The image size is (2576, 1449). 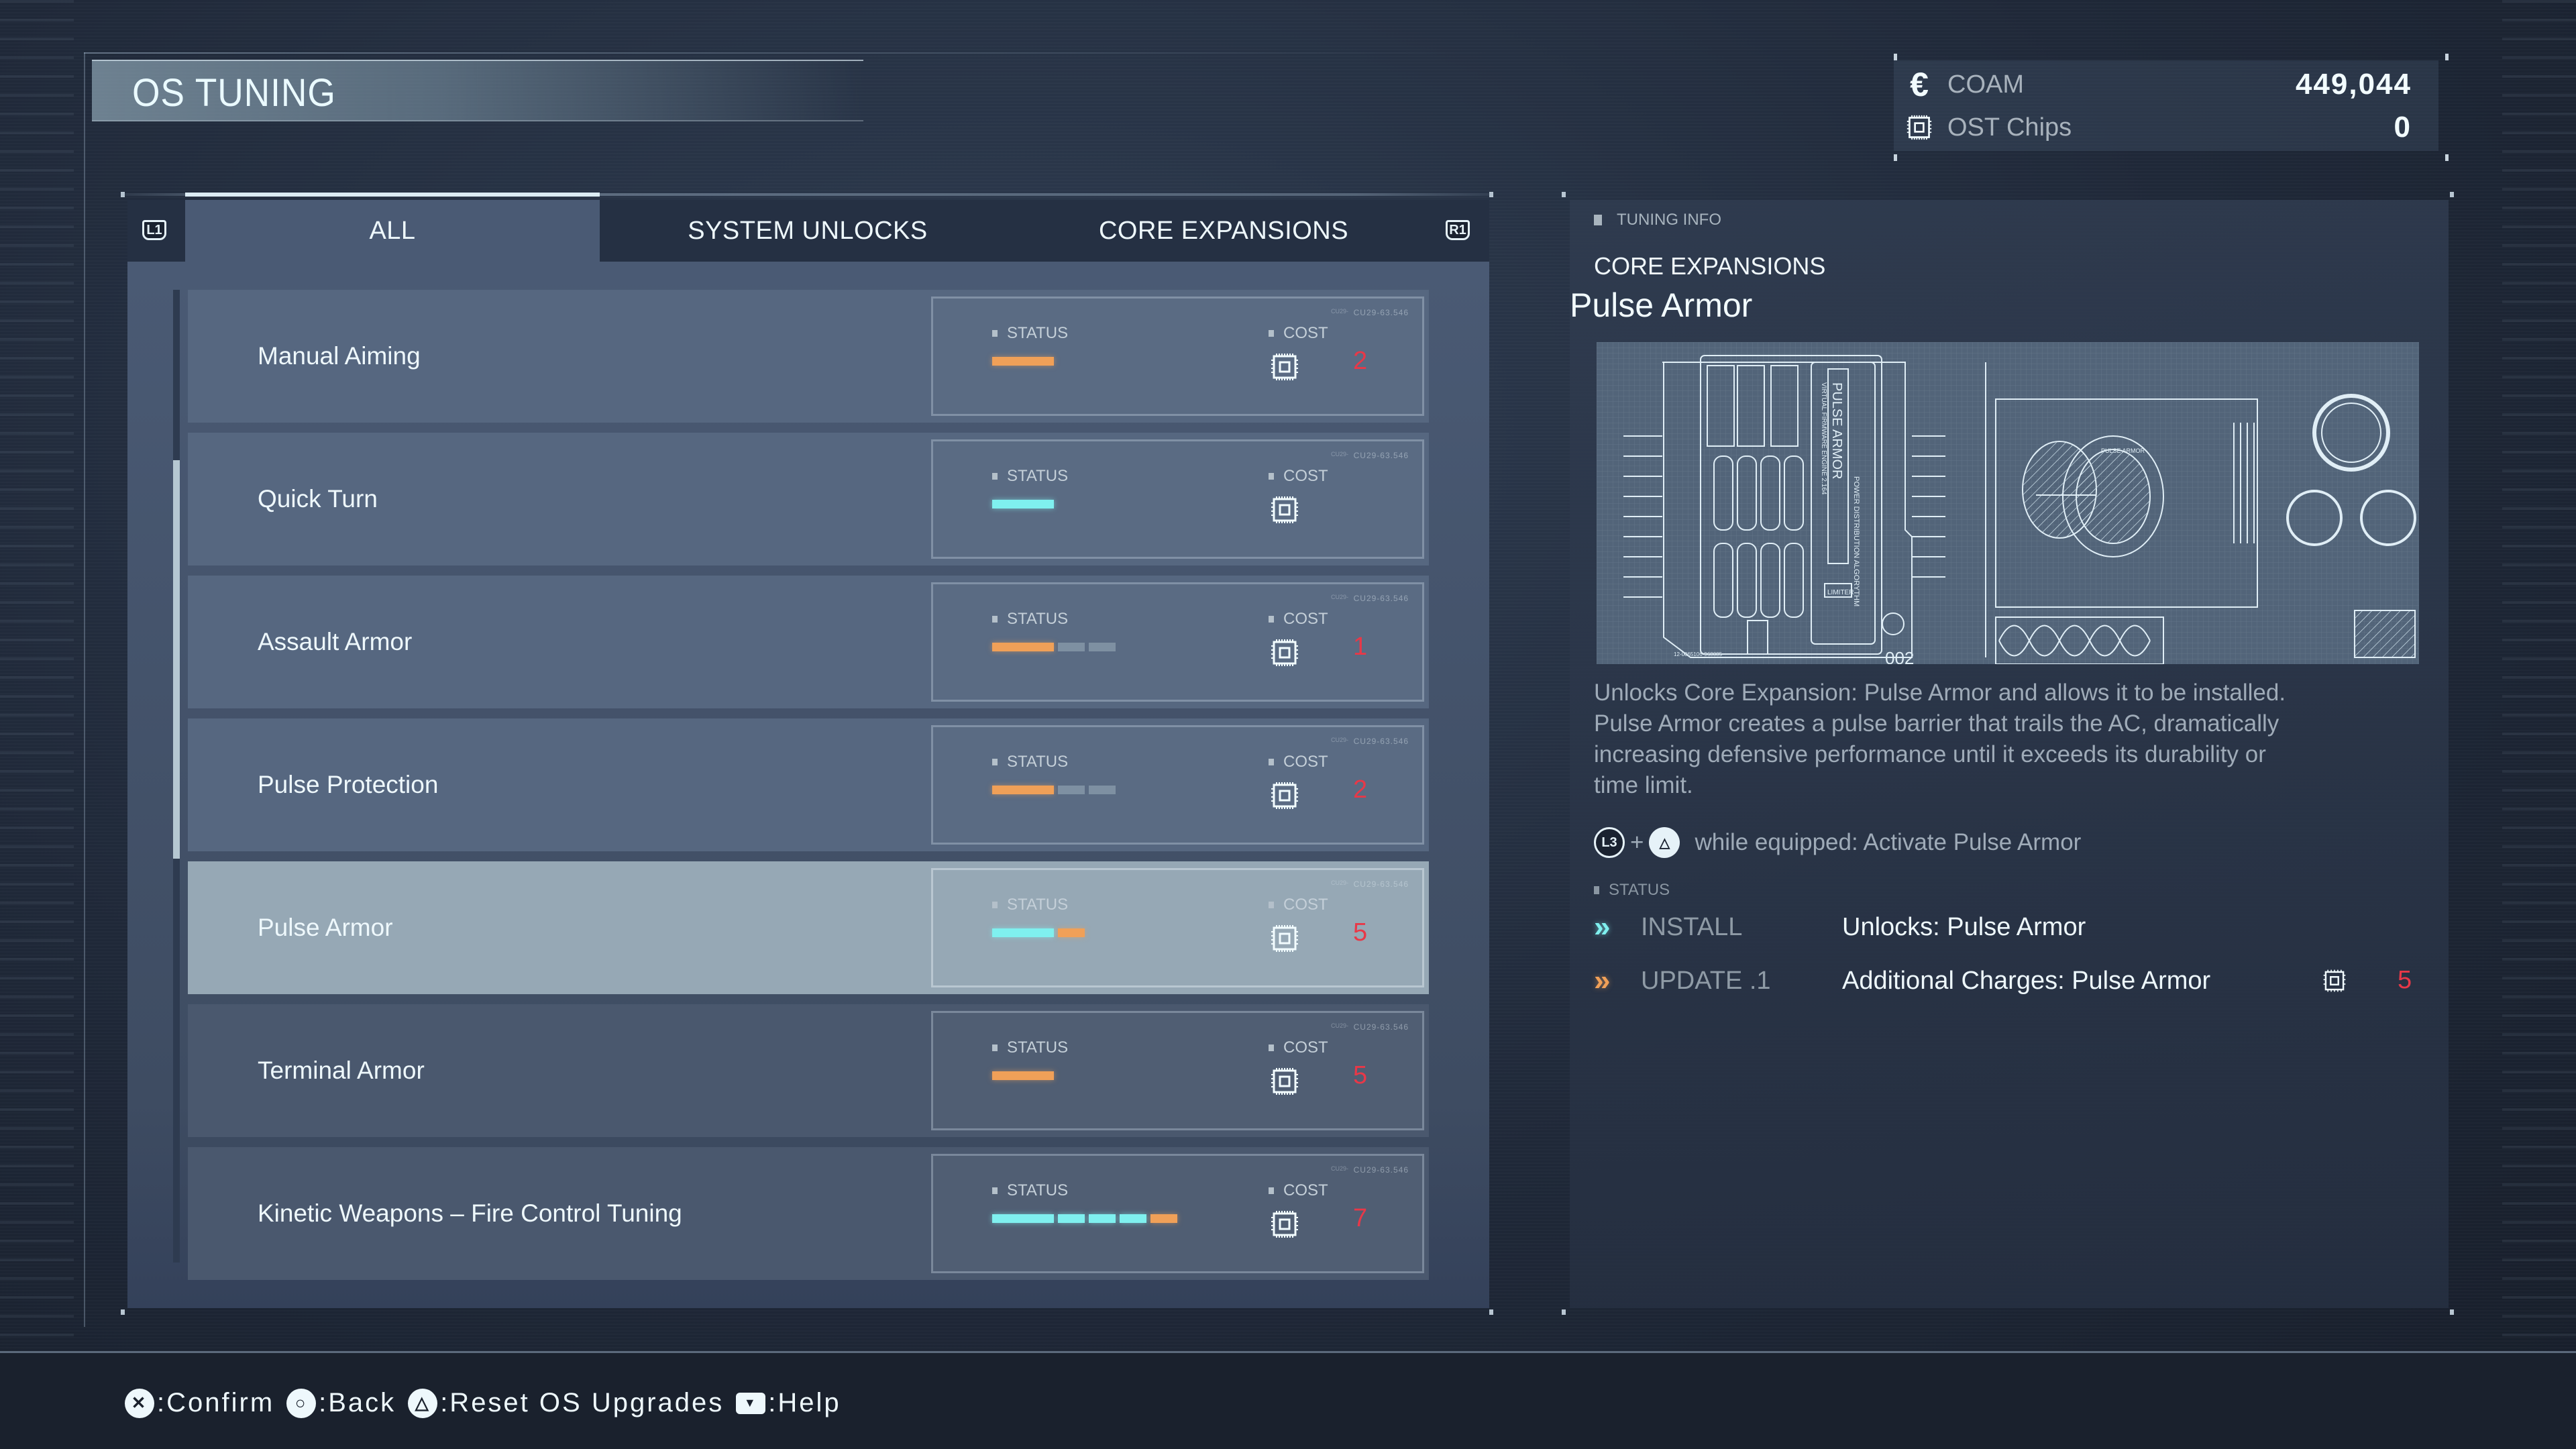 I want to click on svg-text: PULSE ARMOR, so click(x=1836, y=430).